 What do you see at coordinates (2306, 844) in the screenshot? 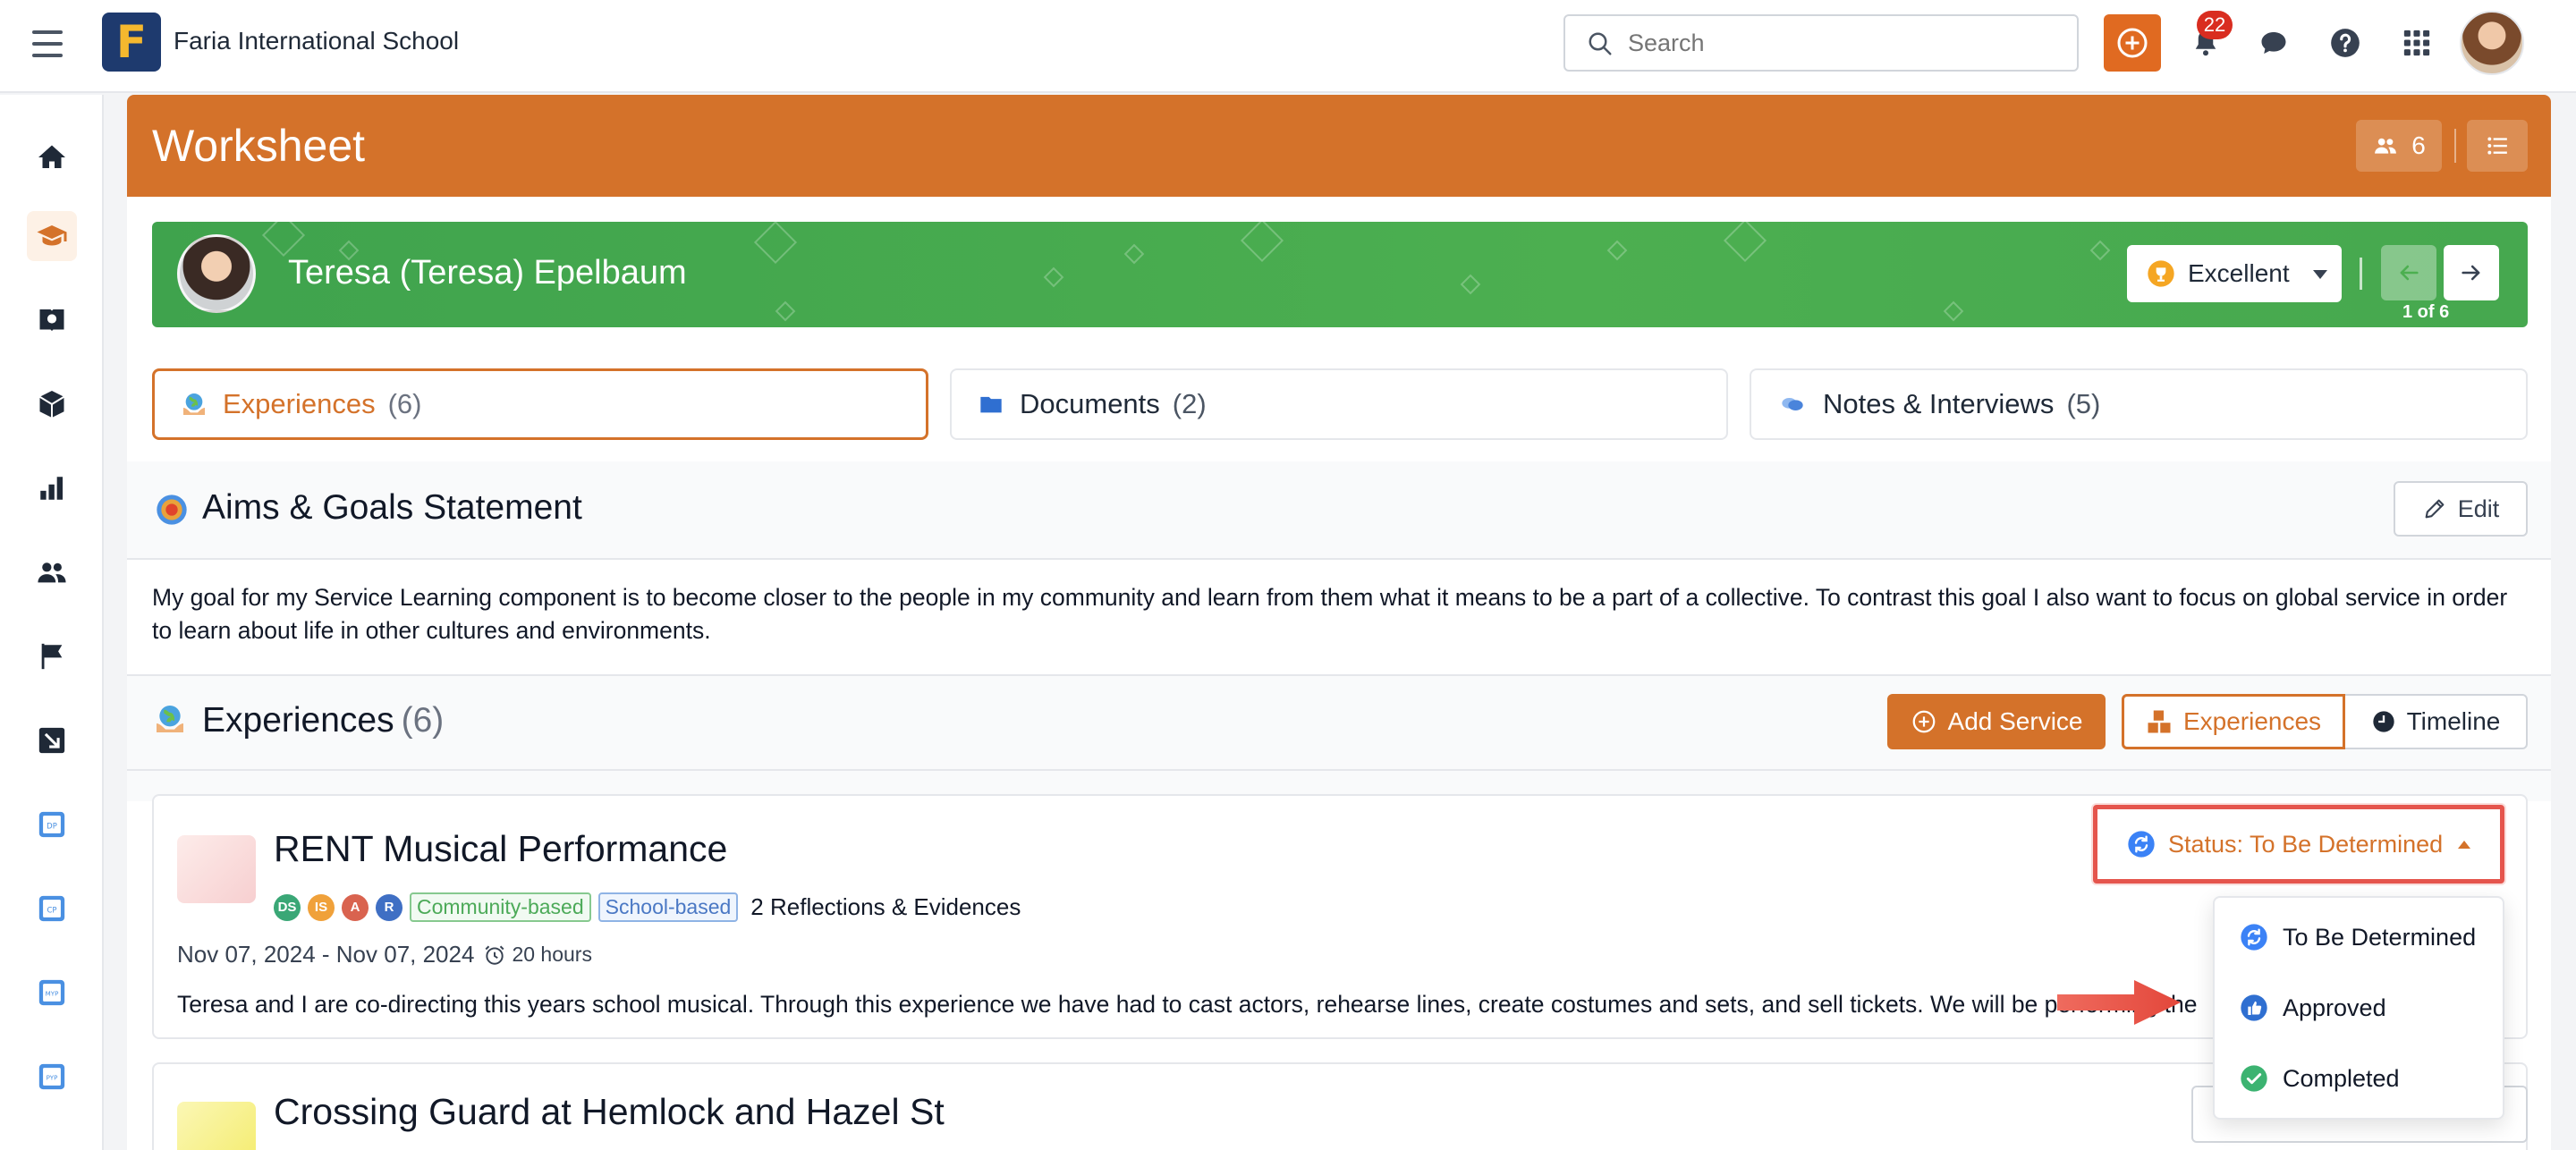
I see `status-label: Status: To Be Determined` at bounding box center [2306, 844].